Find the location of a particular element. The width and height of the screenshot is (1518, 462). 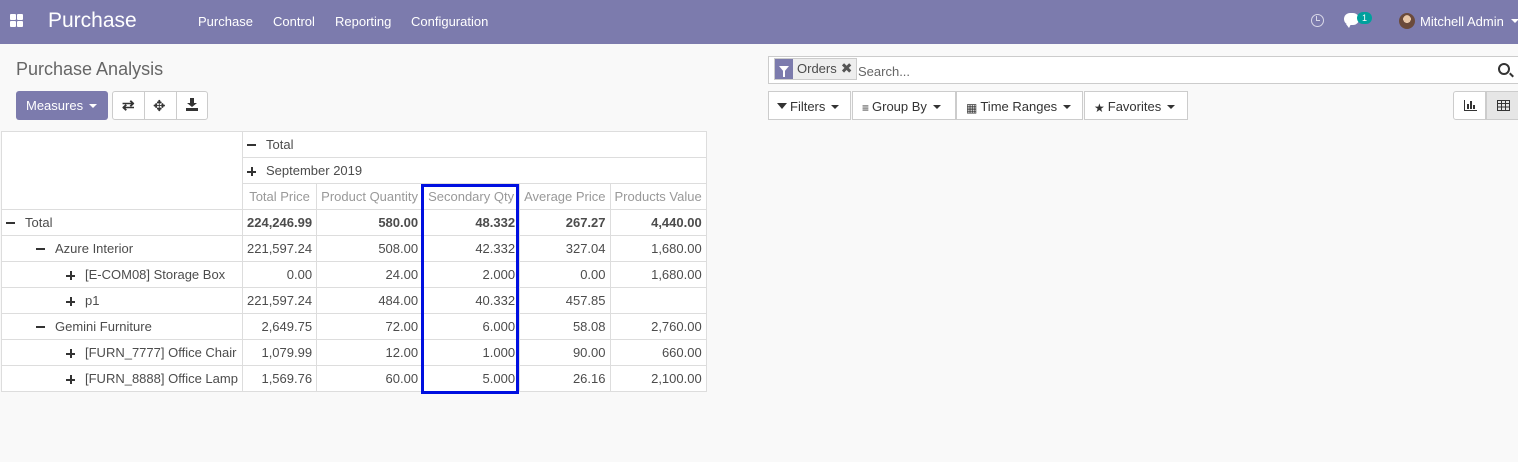

pivot-cell: 42.332 is located at coordinates (471, 248).